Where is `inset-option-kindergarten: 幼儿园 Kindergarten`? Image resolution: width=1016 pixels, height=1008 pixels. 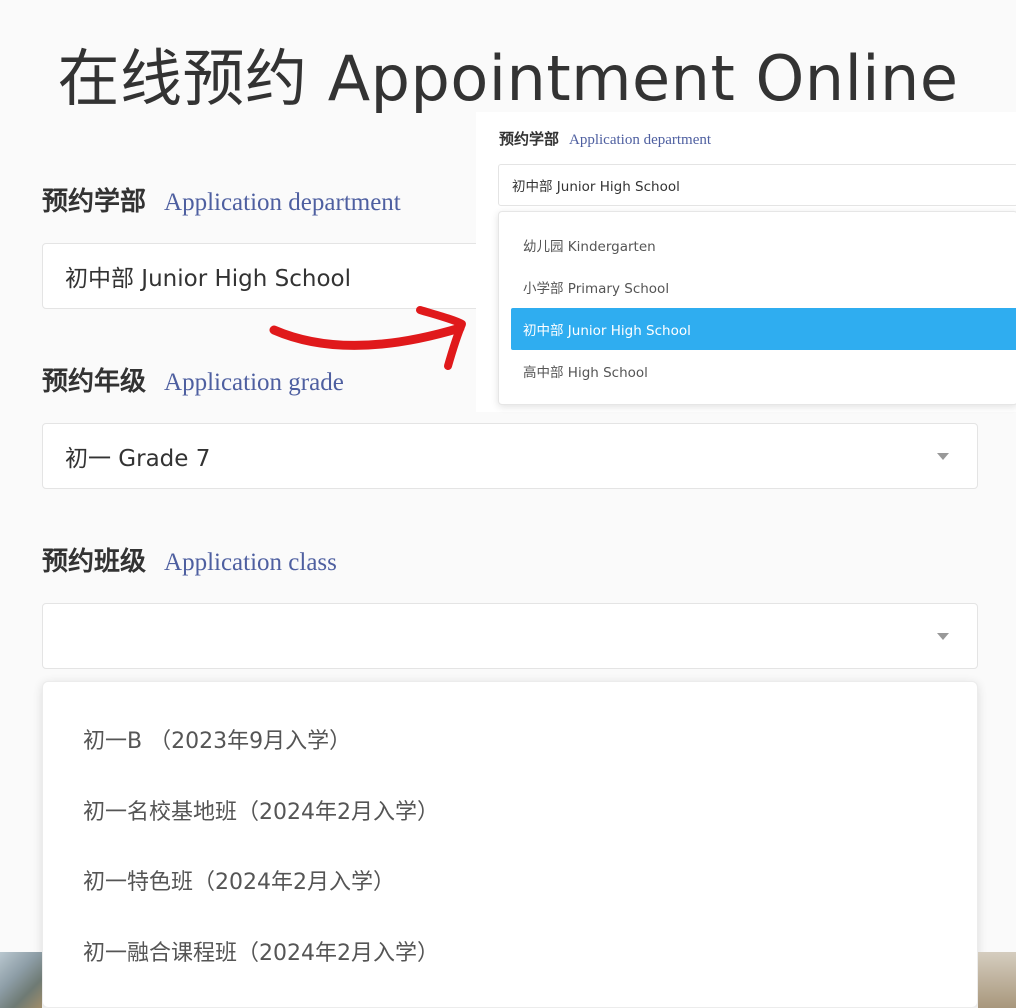 inset-option-kindergarten: 幼儿园 Kindergarten is located at coordinates (757, 245).